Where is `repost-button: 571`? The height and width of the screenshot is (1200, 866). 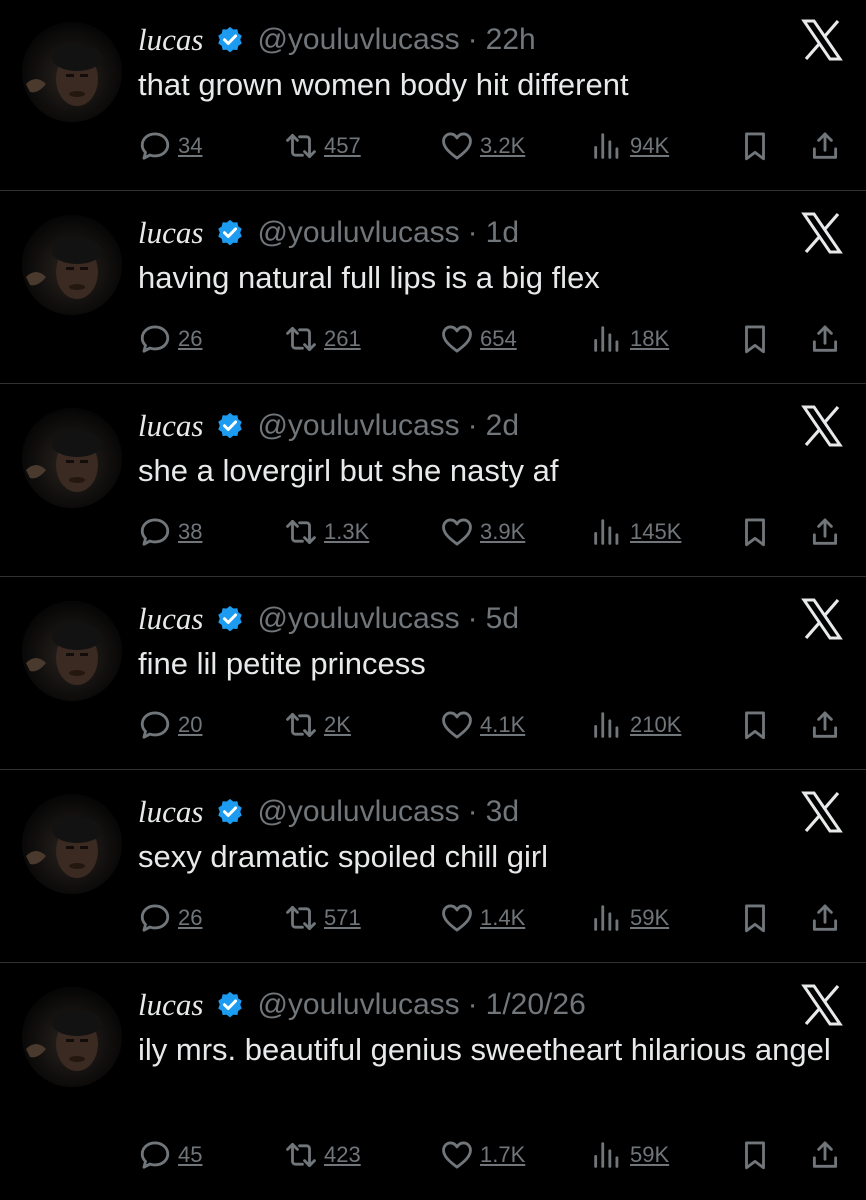
repost-button: 571 is located at coordinates (322, 918).